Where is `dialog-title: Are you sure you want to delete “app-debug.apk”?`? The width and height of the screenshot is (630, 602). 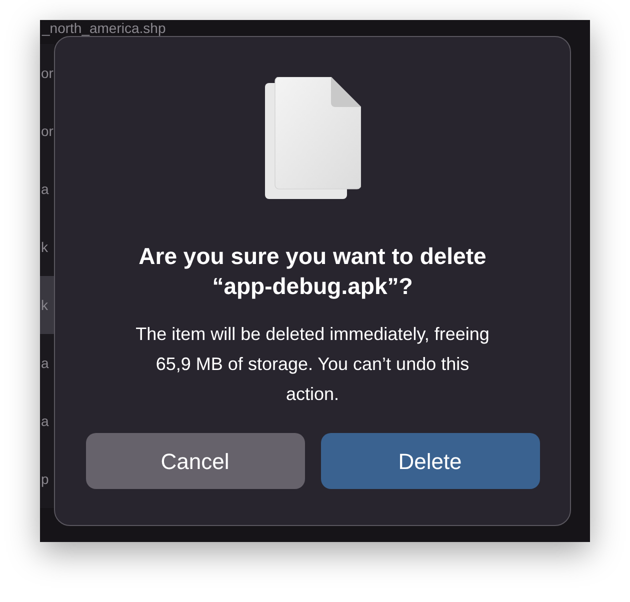 dialog-title: Are you sure you want to delete “app-debug.apk”? is located at coordinates (313, 271).